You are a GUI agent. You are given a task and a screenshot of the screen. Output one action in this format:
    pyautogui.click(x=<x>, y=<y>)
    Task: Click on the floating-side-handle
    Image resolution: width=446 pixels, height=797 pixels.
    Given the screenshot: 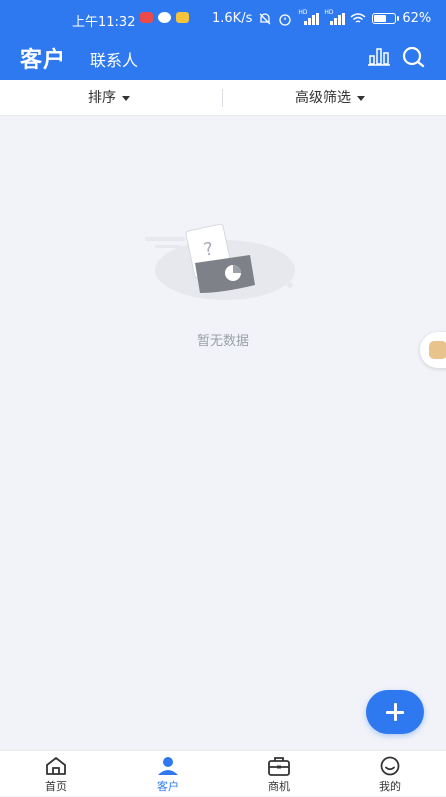 What is the action you would take?
    pyautogui.click(x=433, y=350)
    